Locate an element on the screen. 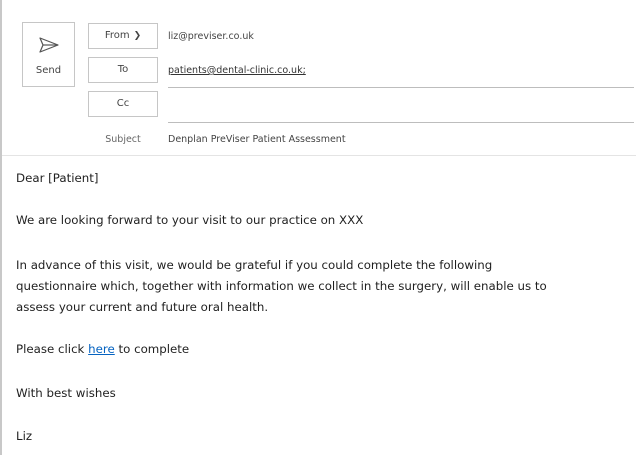  to-field-underline is located at coordinates (401, 87).